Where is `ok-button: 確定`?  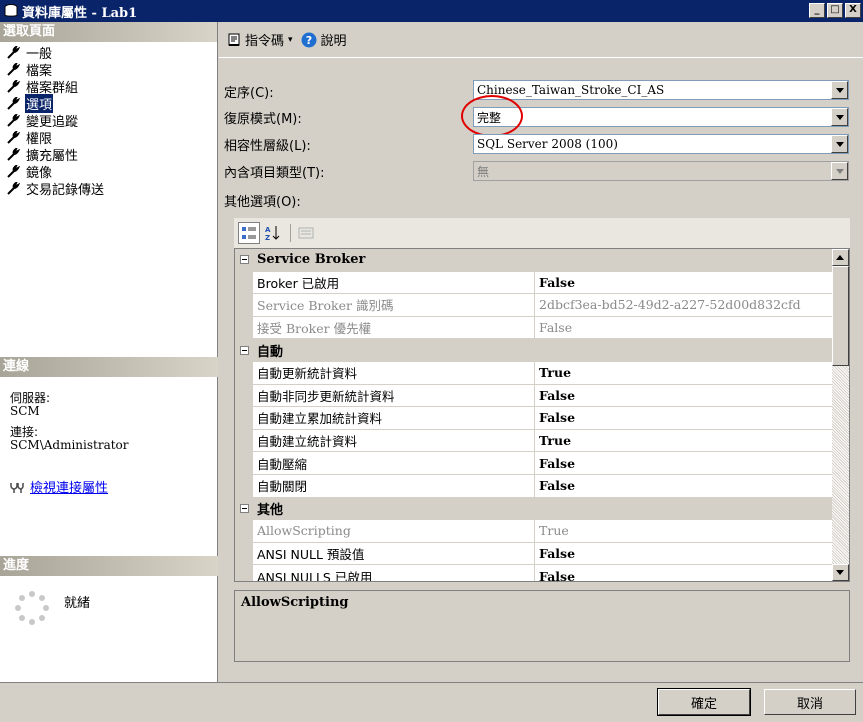
ok-button: 確定 is located at coordinates (704, 702).